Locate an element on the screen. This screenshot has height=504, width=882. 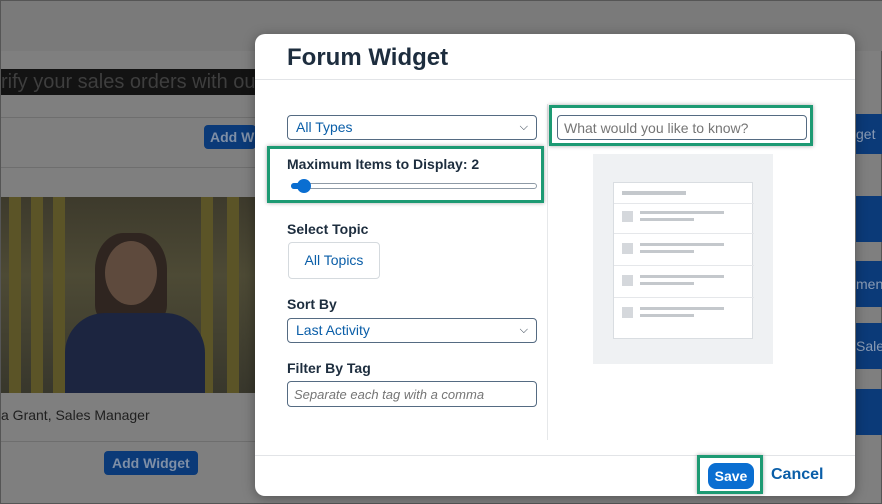
background-right-text-2: ment is located at coordinates (869, 284).